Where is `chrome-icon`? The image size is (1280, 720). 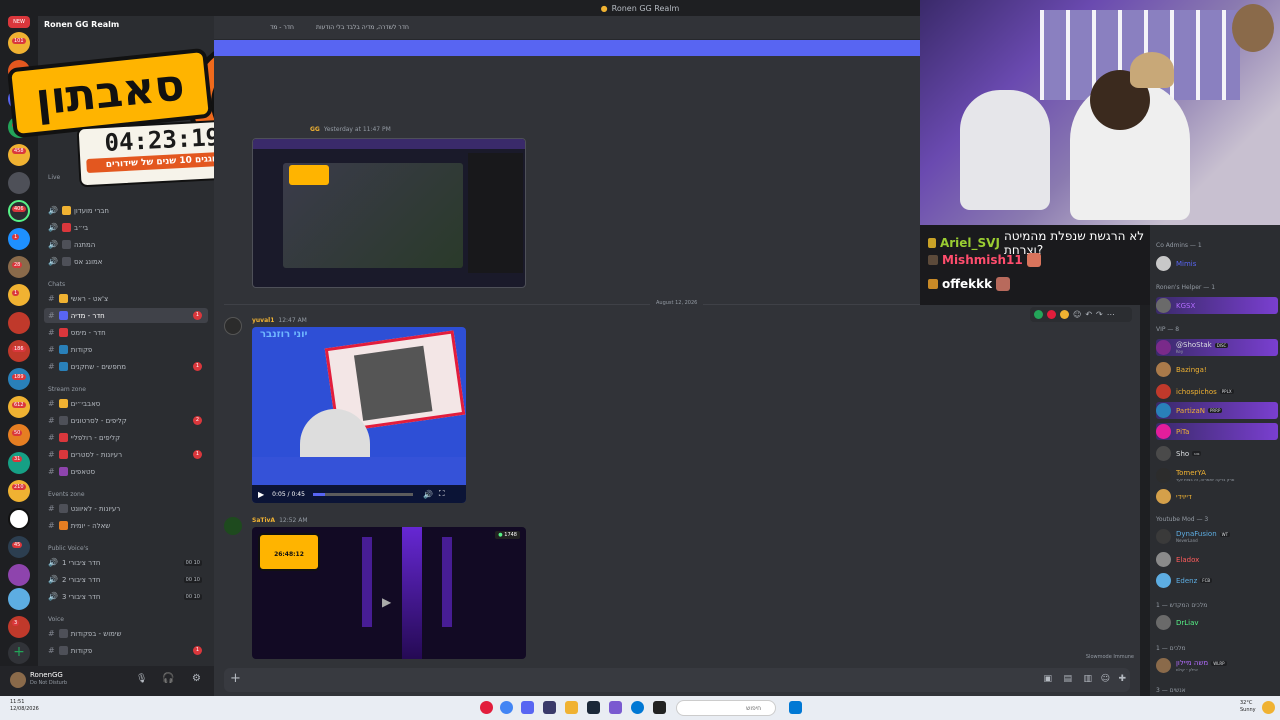
chrome-icon is located at coordinates (506, 707).